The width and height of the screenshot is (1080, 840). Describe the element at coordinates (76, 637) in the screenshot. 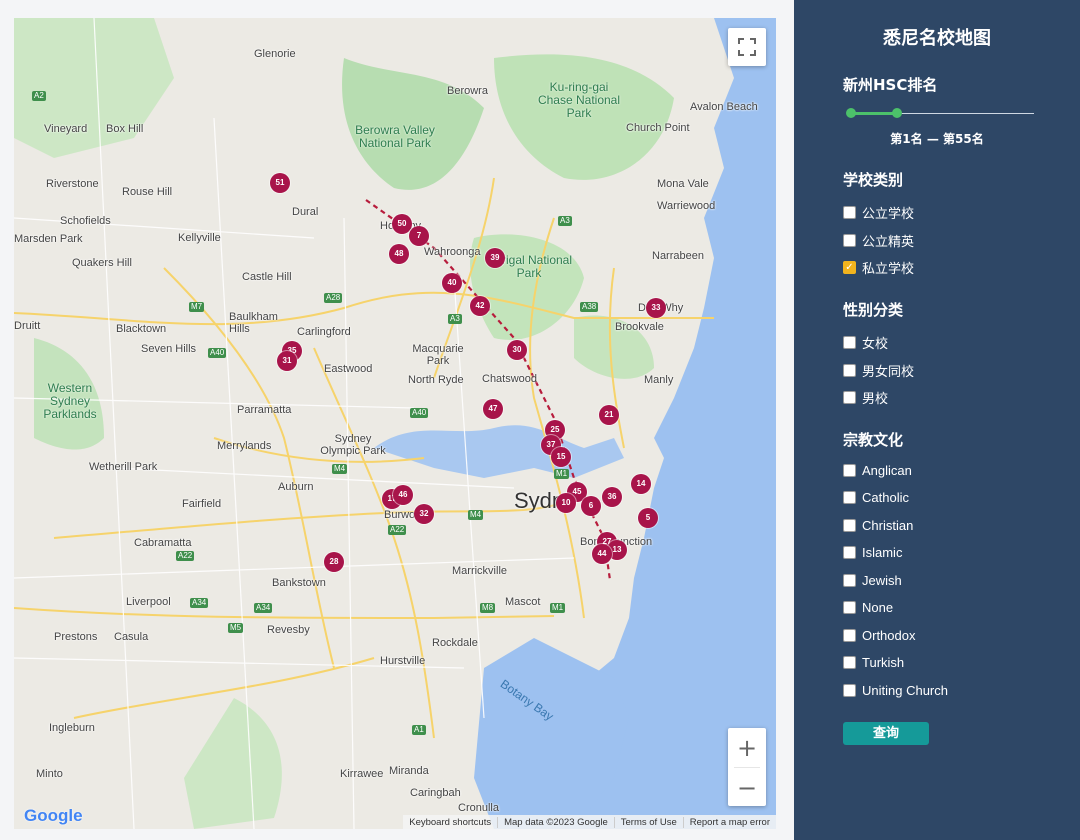

I see `map-place-label: Prestons` at that location.